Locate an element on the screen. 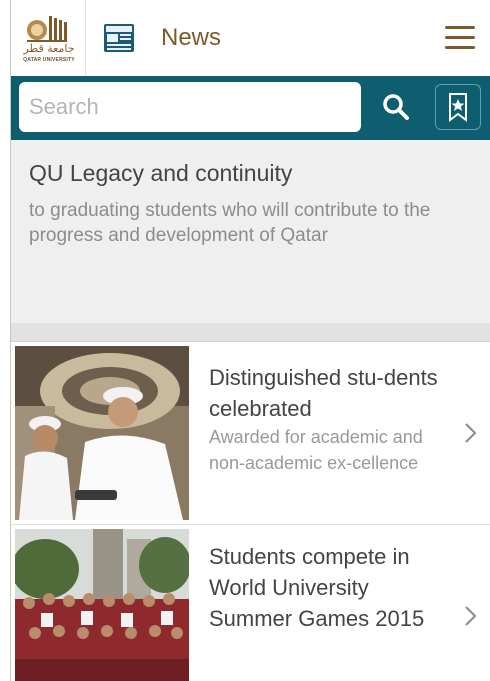 The height and width of the screenshot is (681, 490). page-title: News is located at coordinates (191, 37).